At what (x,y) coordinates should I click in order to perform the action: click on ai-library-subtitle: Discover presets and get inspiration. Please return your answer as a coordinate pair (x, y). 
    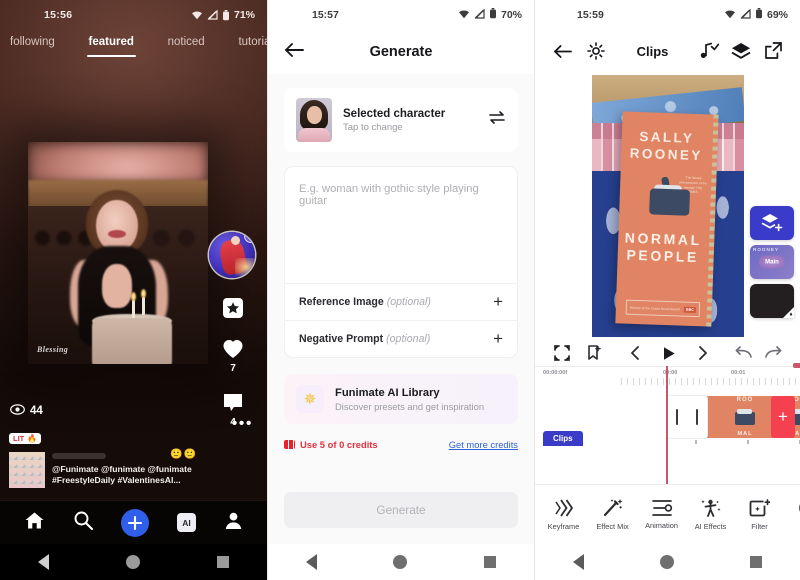
    Looking at the image, I should click on (410, 406).